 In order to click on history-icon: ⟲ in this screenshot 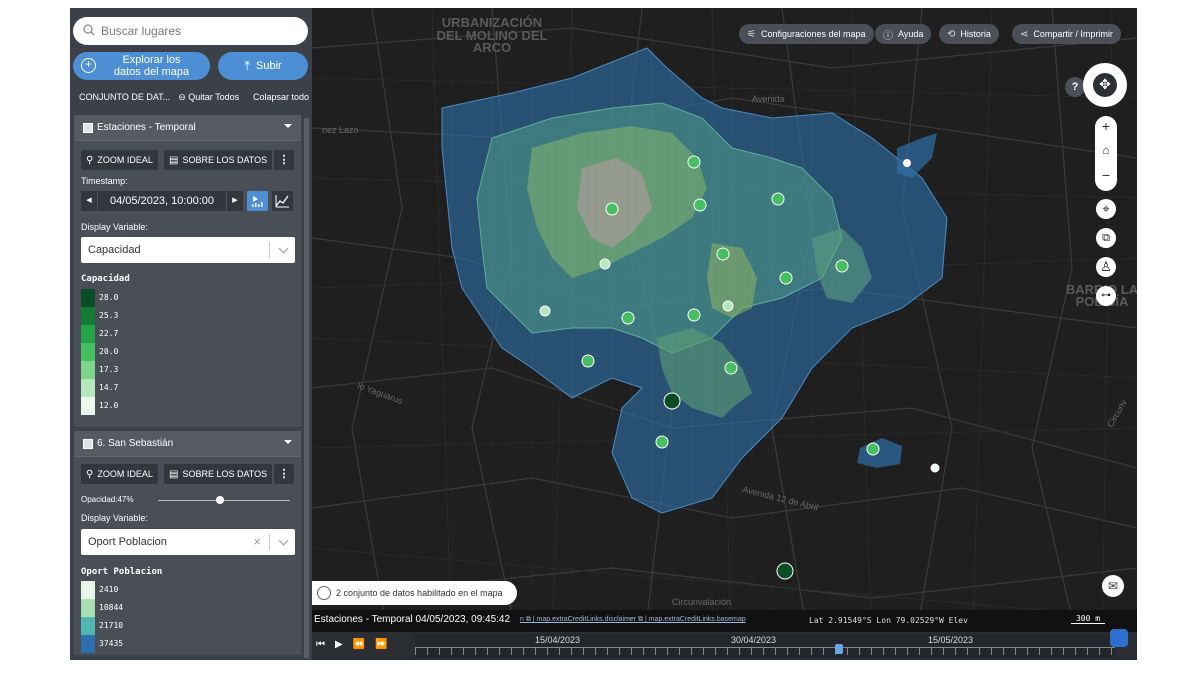, I will do `click(951, 34)`.